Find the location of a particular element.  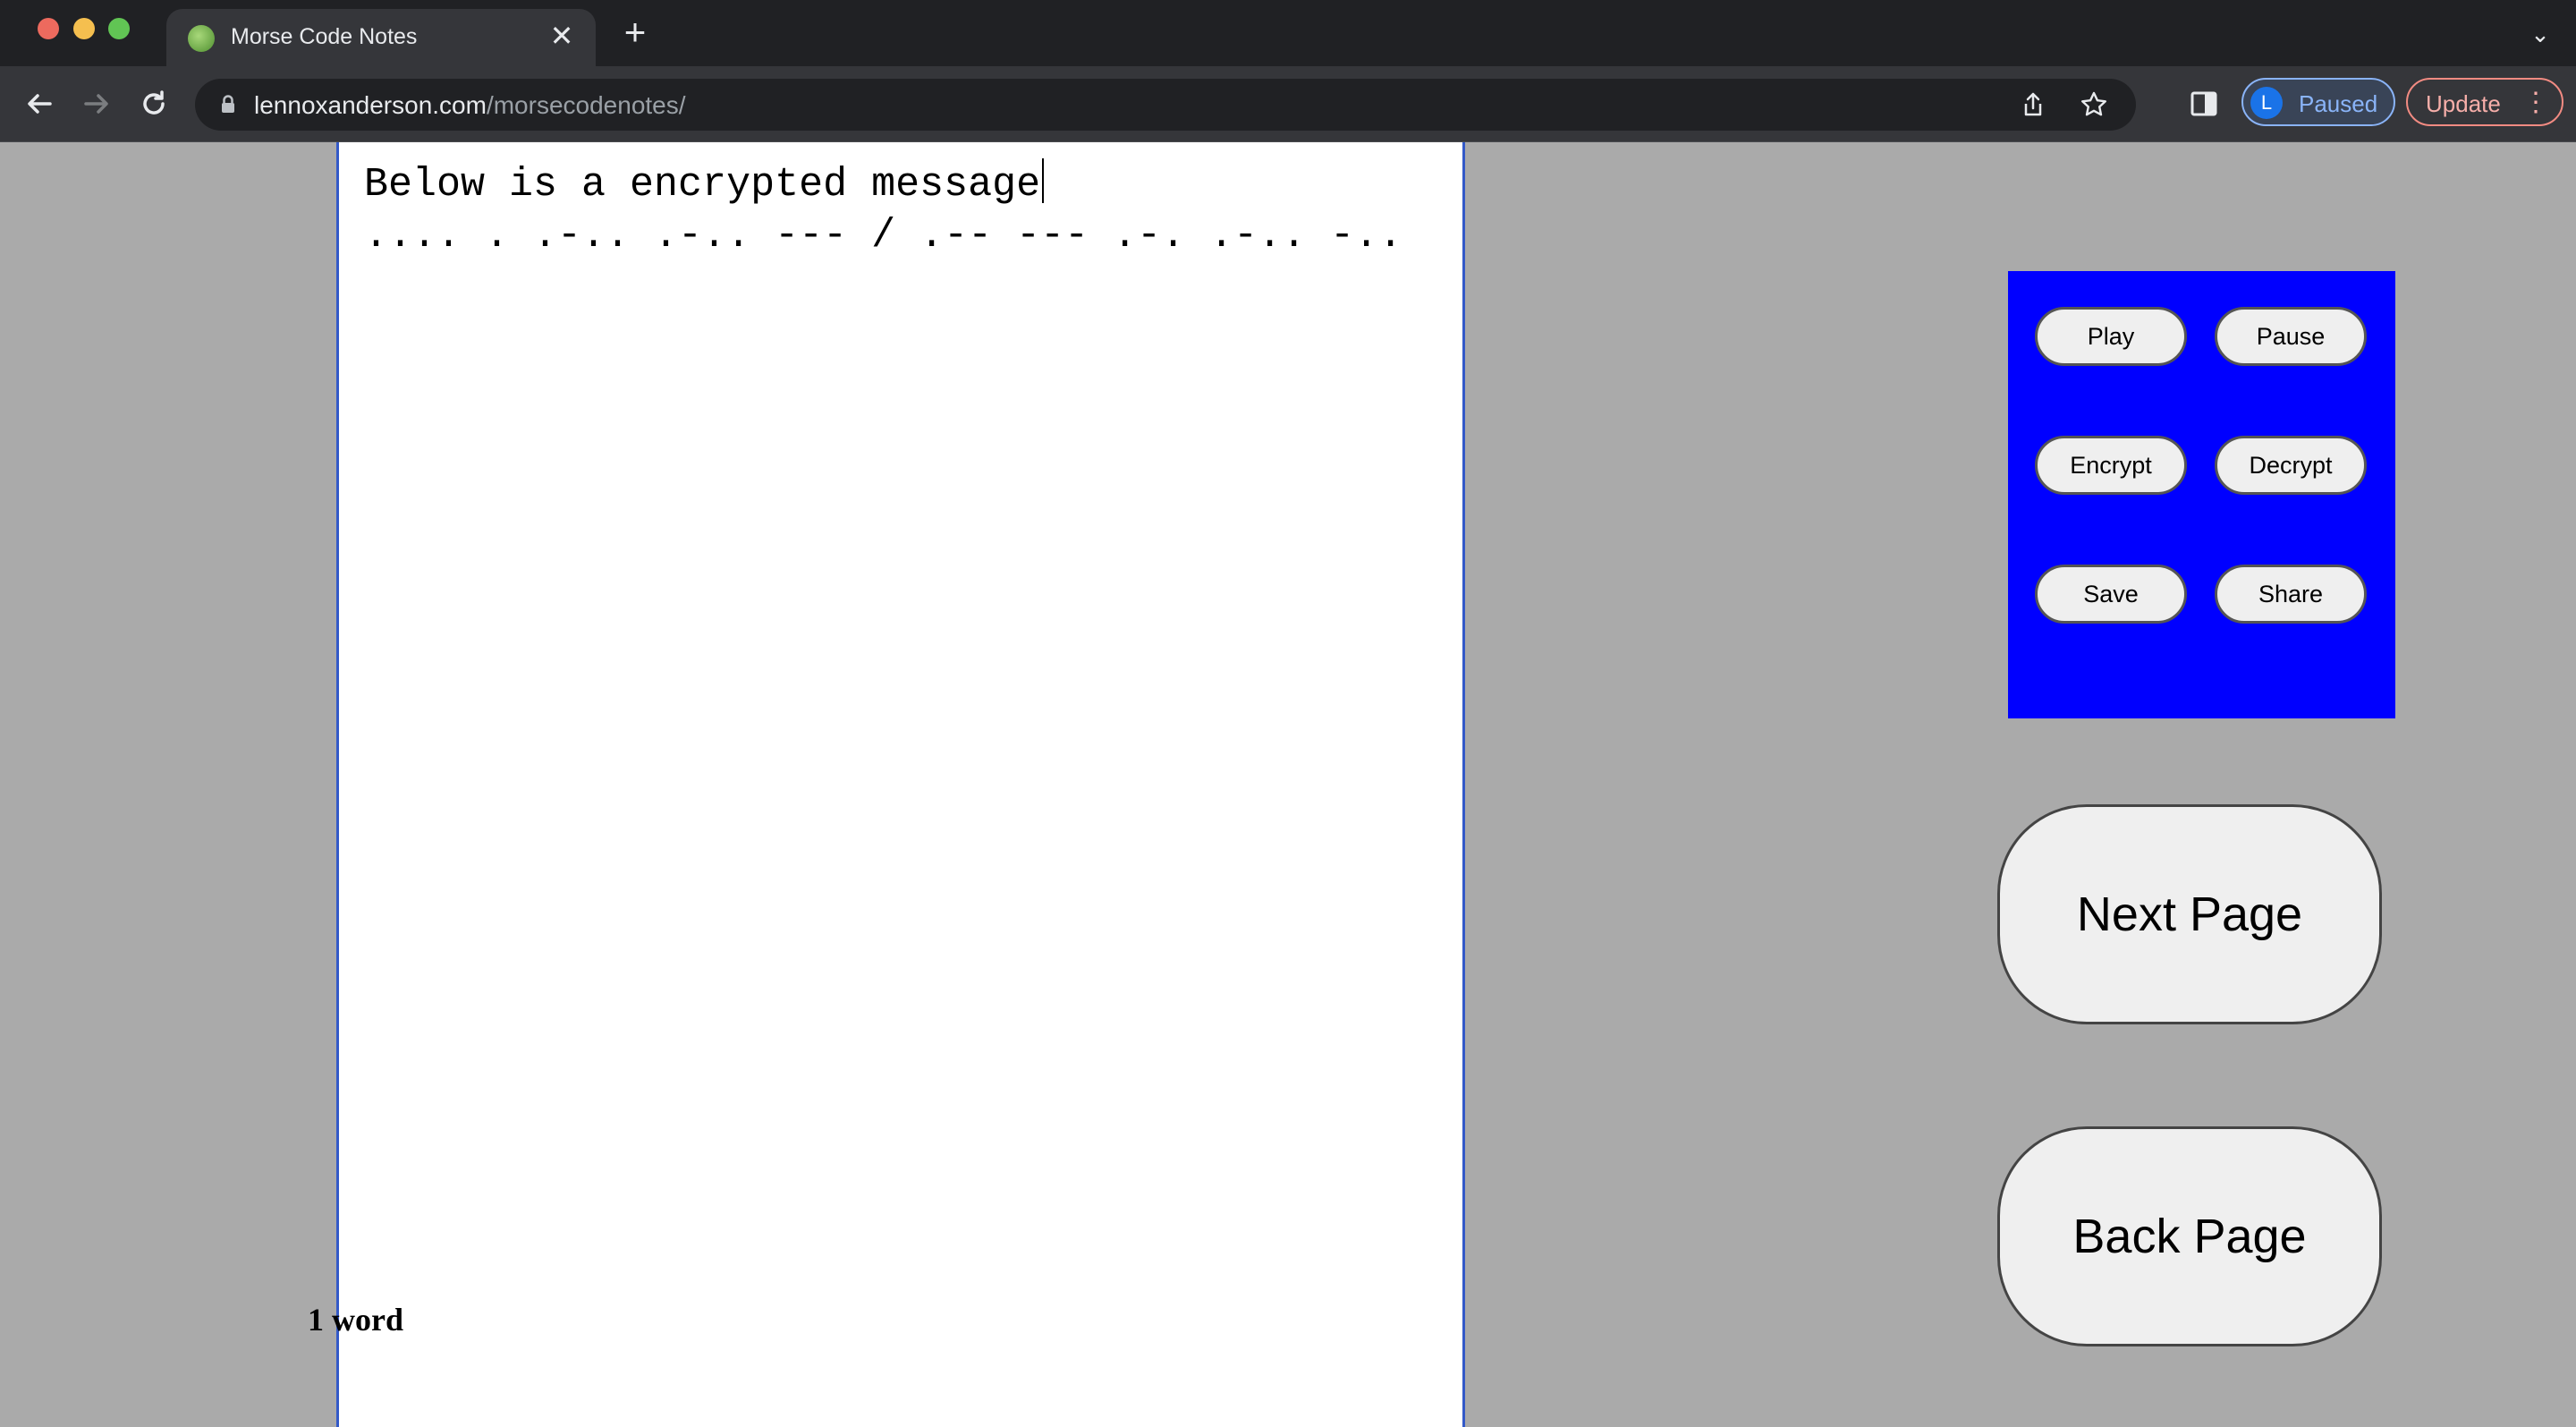

tab-title: Morse Code Notes is located at coordinates (324, 36).